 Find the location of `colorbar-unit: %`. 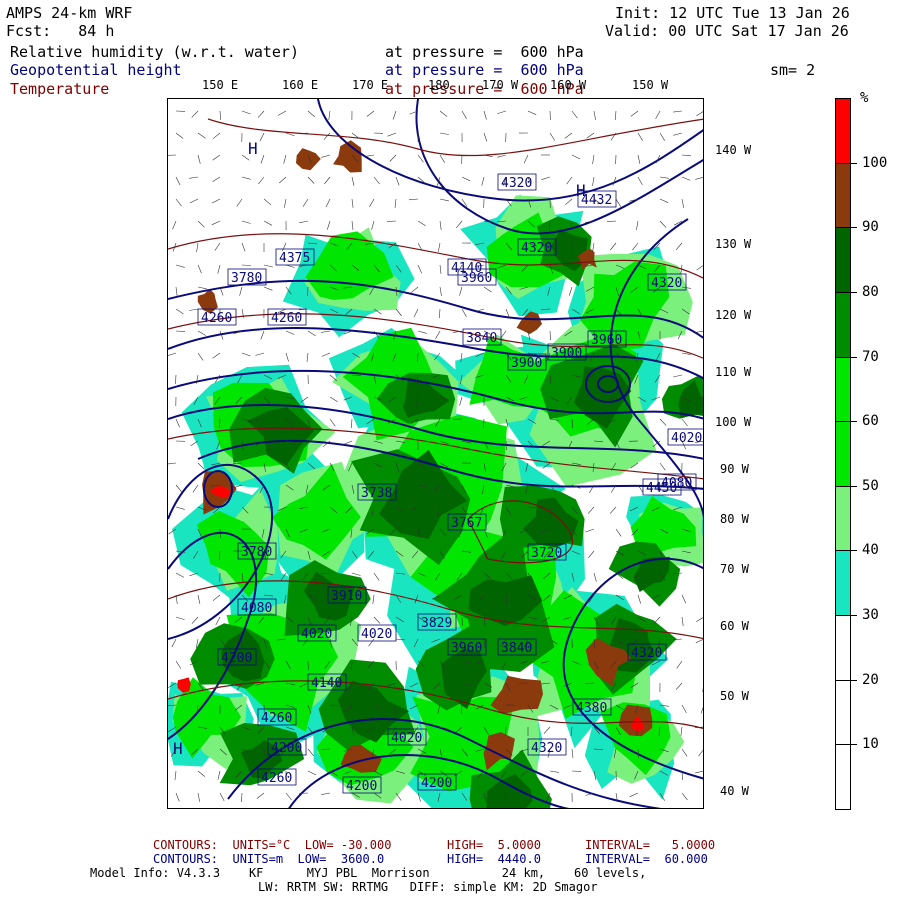

colorbar-unit: % is located at coordinates (864, 98).